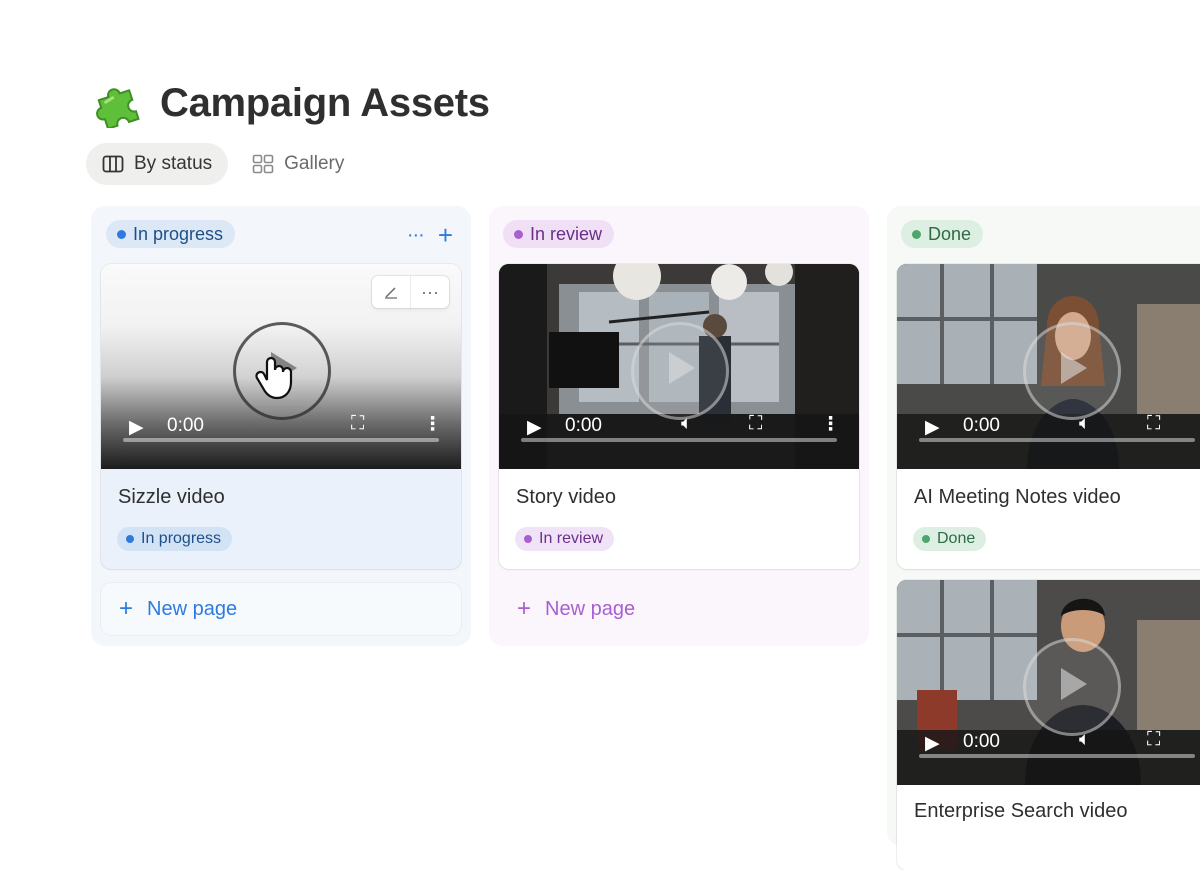 Image resolution: width=1200 pixels, height=870 pixels. Describe the element at coordinates (956, 538) in the screenshot. I see `card-status-label: Done` at that location.